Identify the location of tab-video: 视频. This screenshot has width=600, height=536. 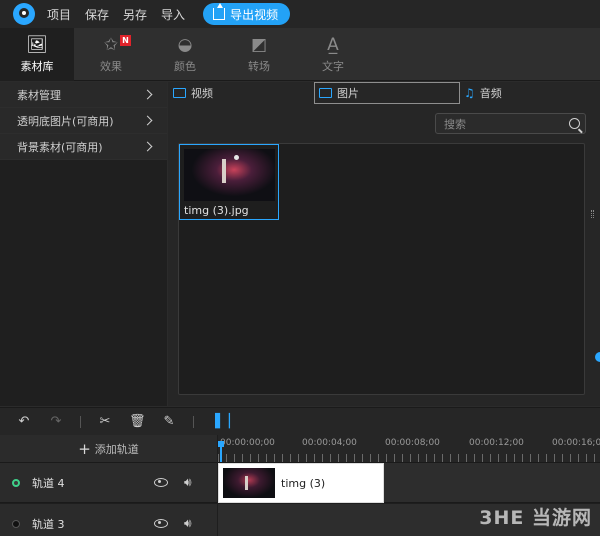
(241, 93).